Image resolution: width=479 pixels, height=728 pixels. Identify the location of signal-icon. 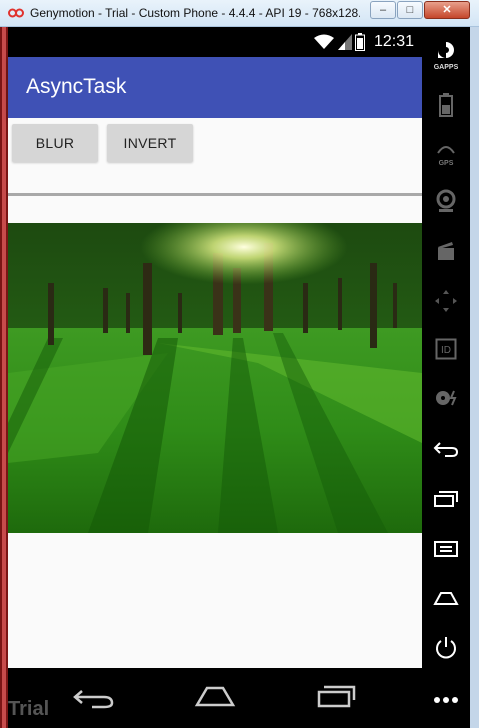
(344, 42).